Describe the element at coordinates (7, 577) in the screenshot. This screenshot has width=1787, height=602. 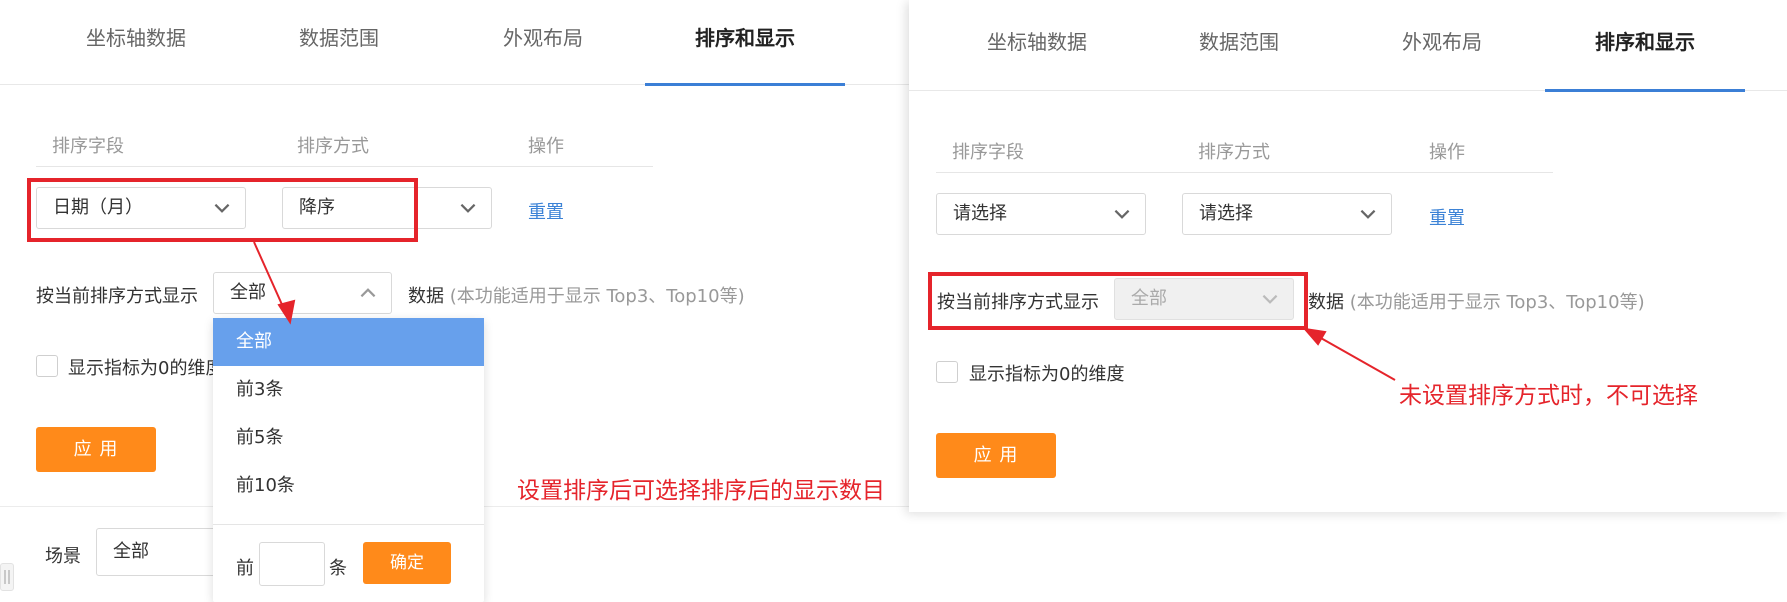
I see `resize-handle` at that location.